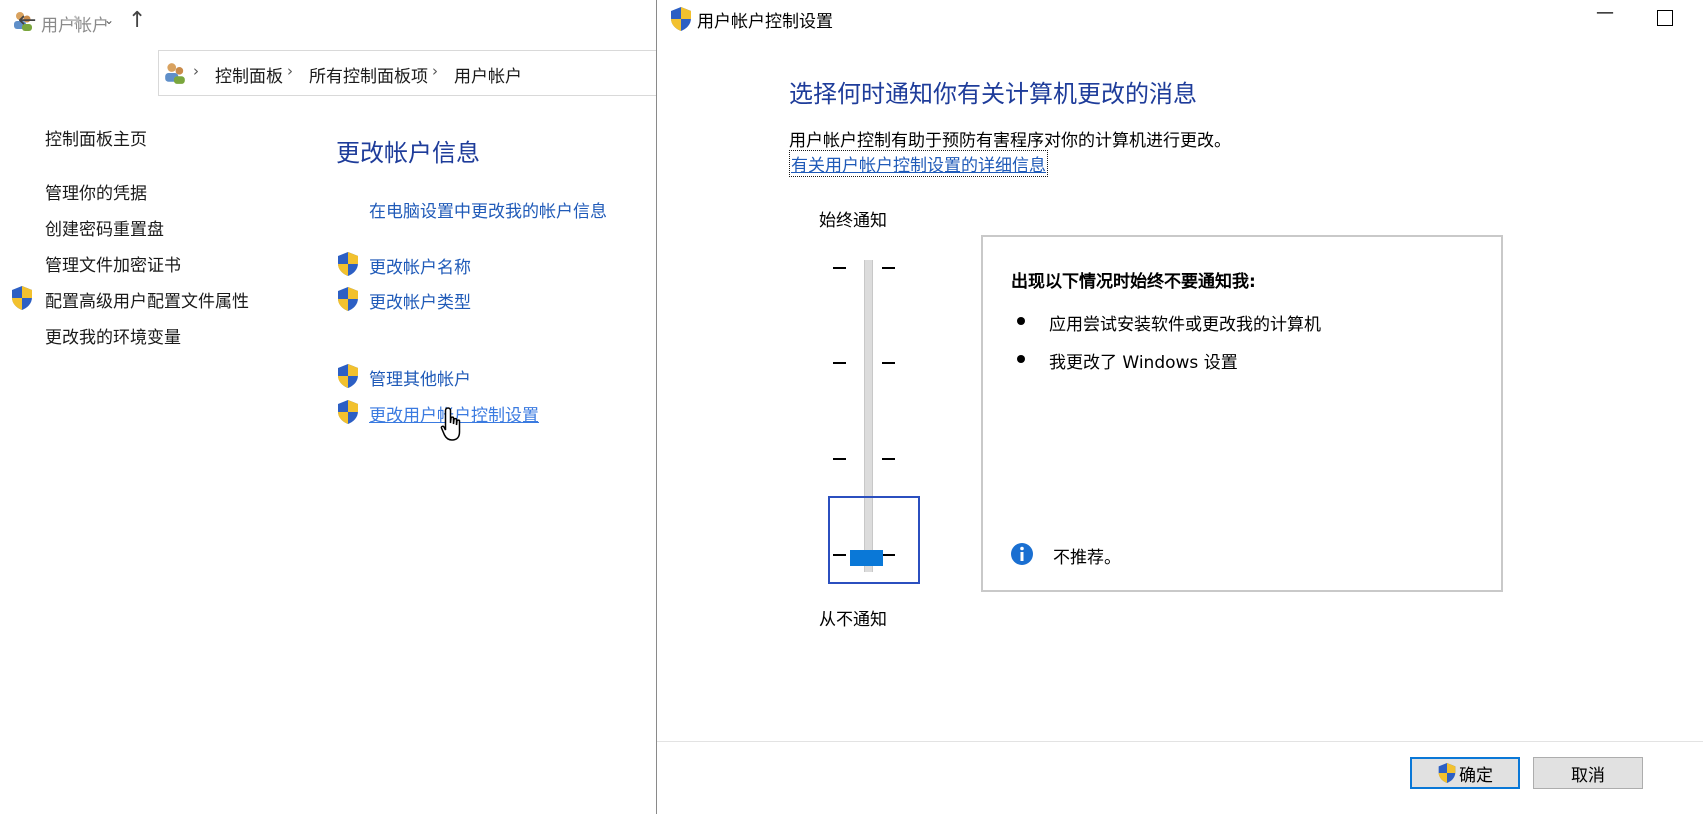 Image resolution: width=1703 pixels, height=814 pixels. Describe the element at coordinates (96, 137) in the screenshot. I see `sidebar-item-home: 控制面板主页` at that location.